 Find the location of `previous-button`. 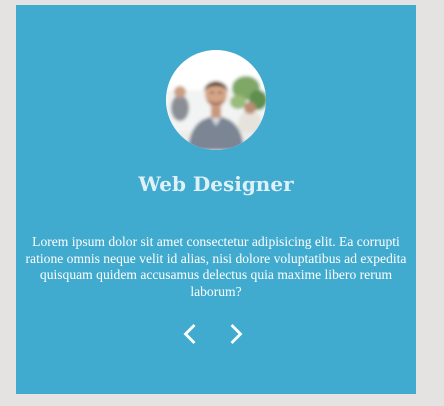

previous-button is located at coordinates (190, 334).